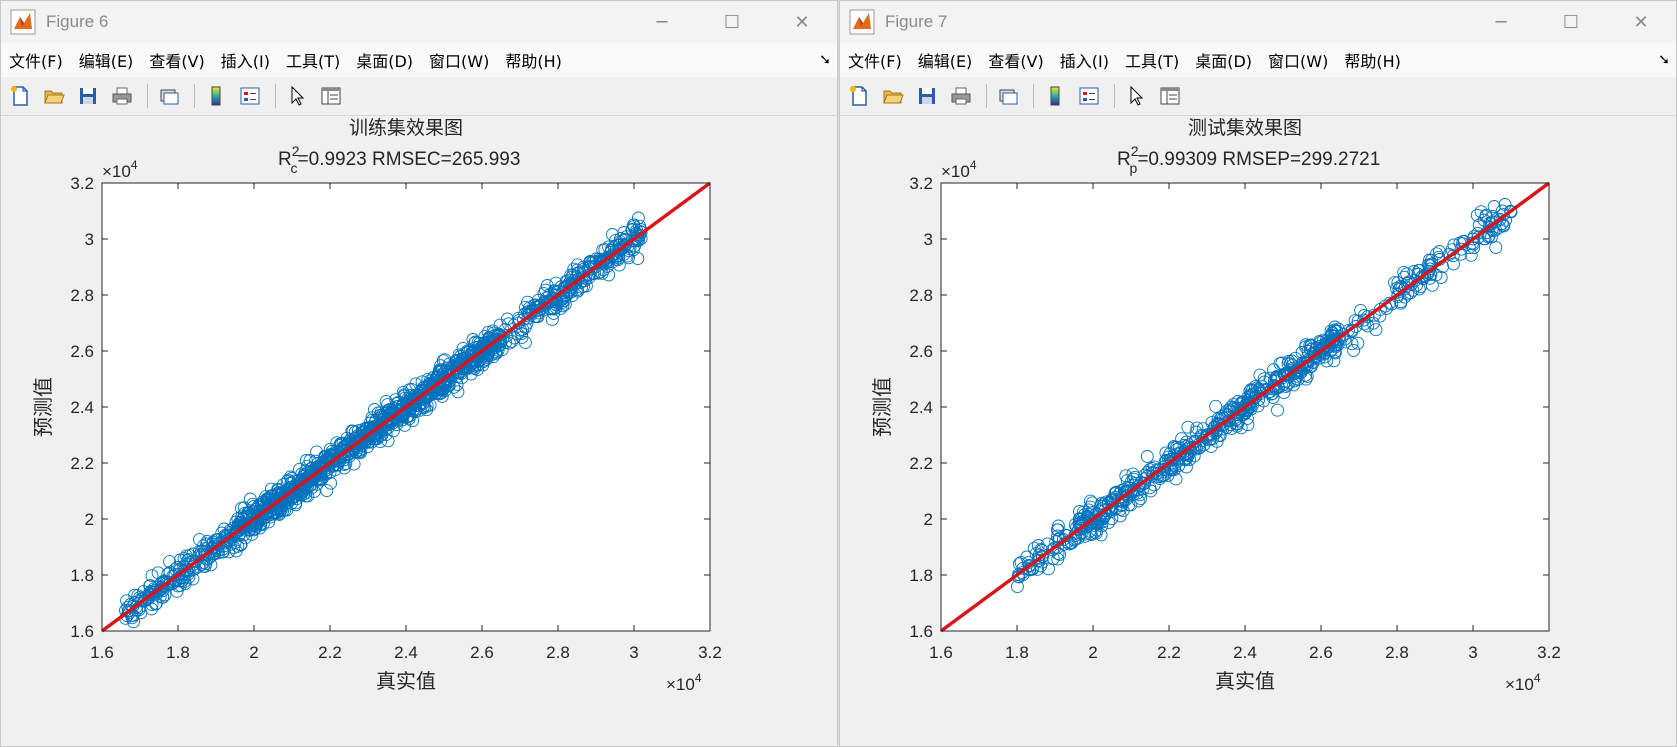 The height and width of the screenshot is (747, 1677). Describe the element at coordinates (120, 169) in the screenshot. I see `y-exponent-label: ×104` at that location.